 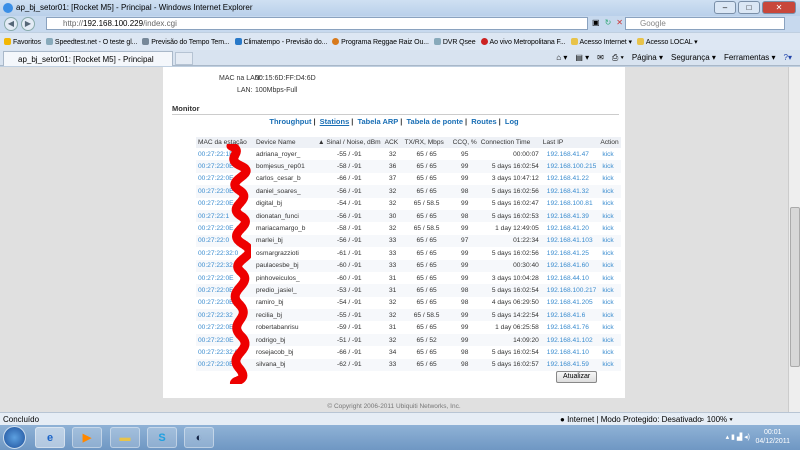 What do you see at coordinates (647, 58) in the screenshot?
I see `page-menu: Página ▾` at bounding box center [647, 58].